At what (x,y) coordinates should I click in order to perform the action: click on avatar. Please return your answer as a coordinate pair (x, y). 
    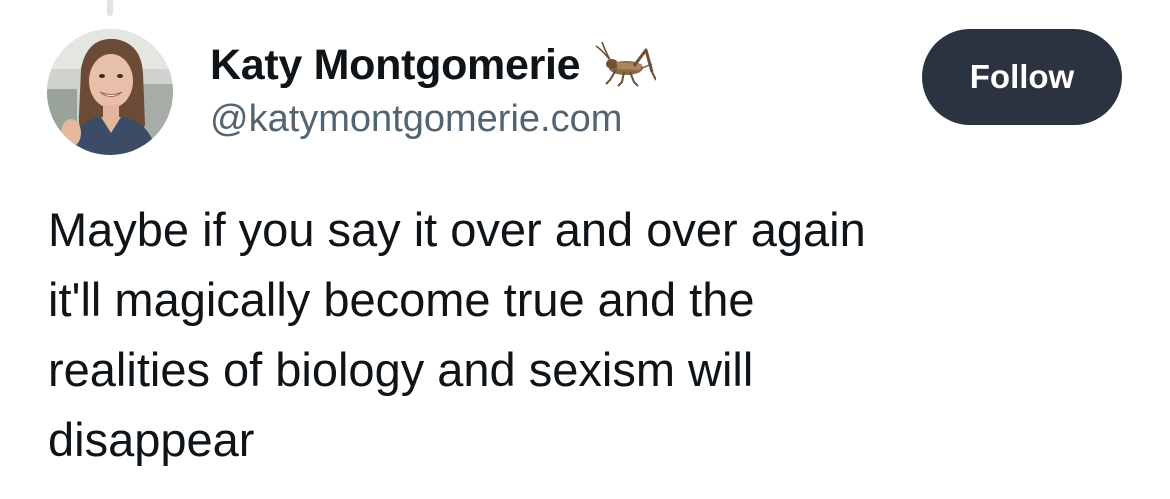
    Looking at the image, I should click on (110, 92).